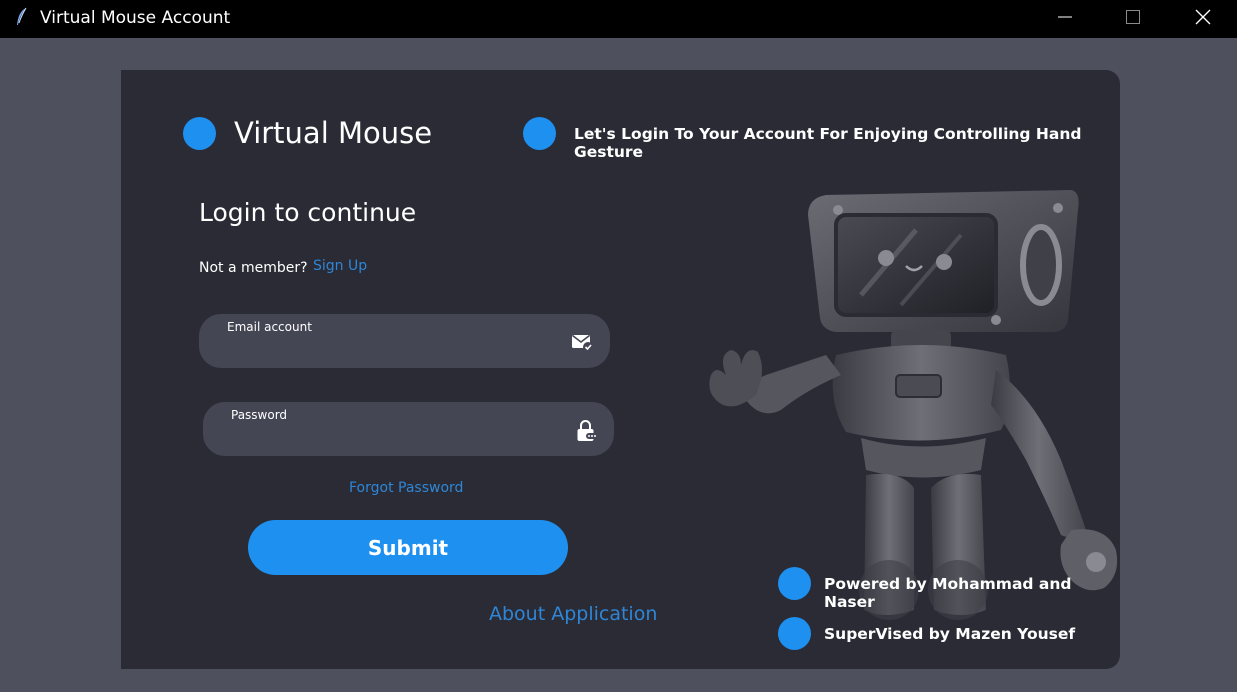  Describe the element at coordinates (794, 583) in the screenshot. I see `powered-by-dot` at that location.